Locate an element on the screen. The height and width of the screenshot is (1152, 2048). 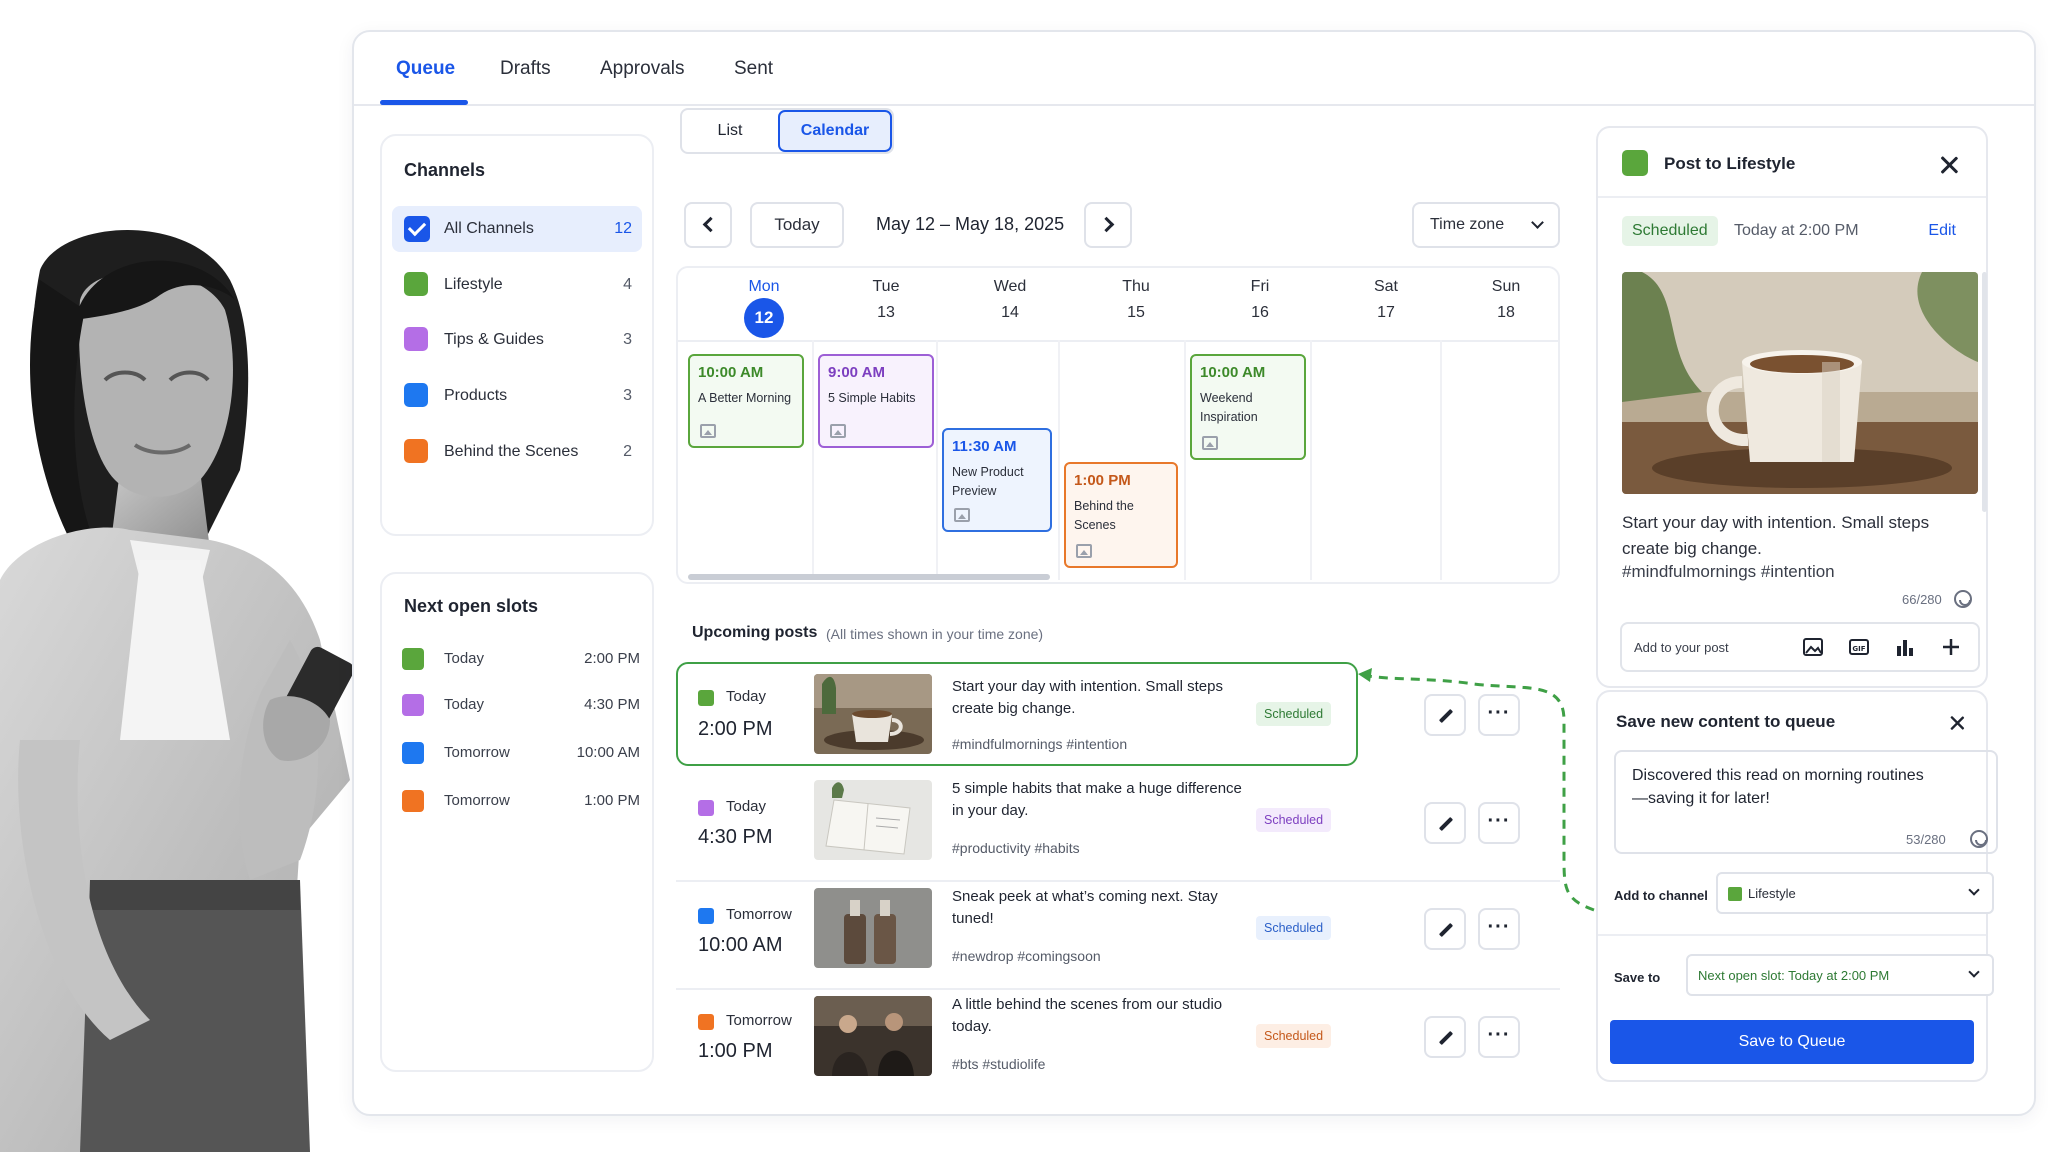
poll-icon is located at coordinates (1905, 647).